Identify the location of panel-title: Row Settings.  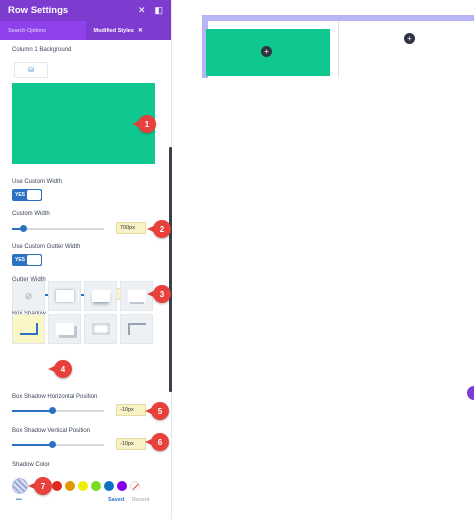
(38, 10).